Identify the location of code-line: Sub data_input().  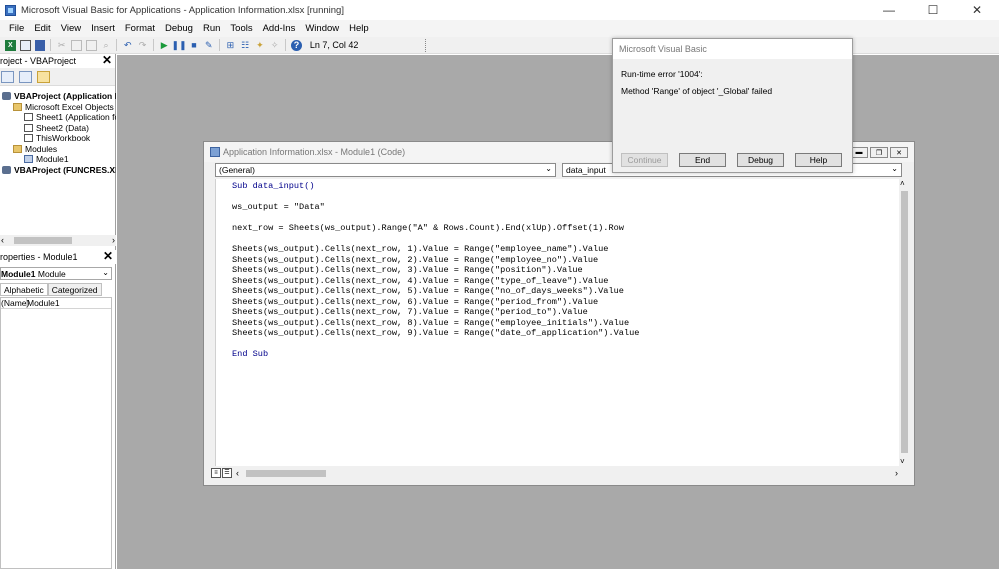
(565, 186).